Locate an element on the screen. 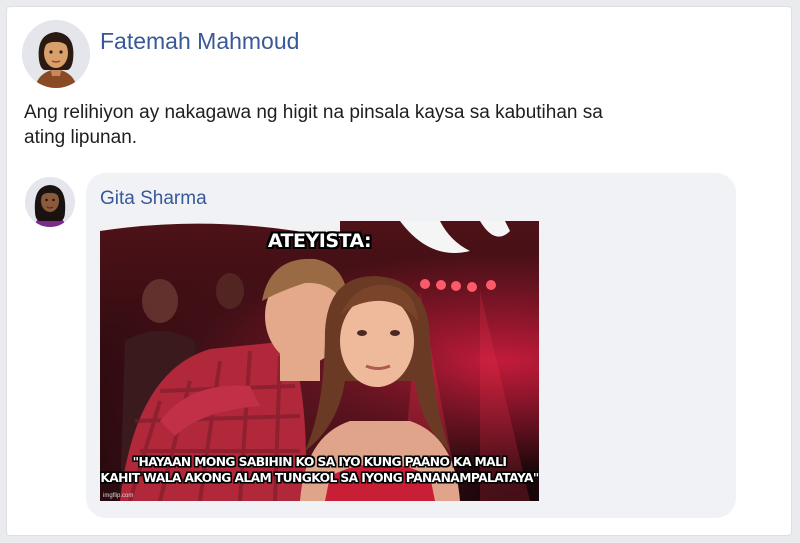 This screenshot has width=800, height=543. reply-author-avatar is located at coordinates (50, 202).